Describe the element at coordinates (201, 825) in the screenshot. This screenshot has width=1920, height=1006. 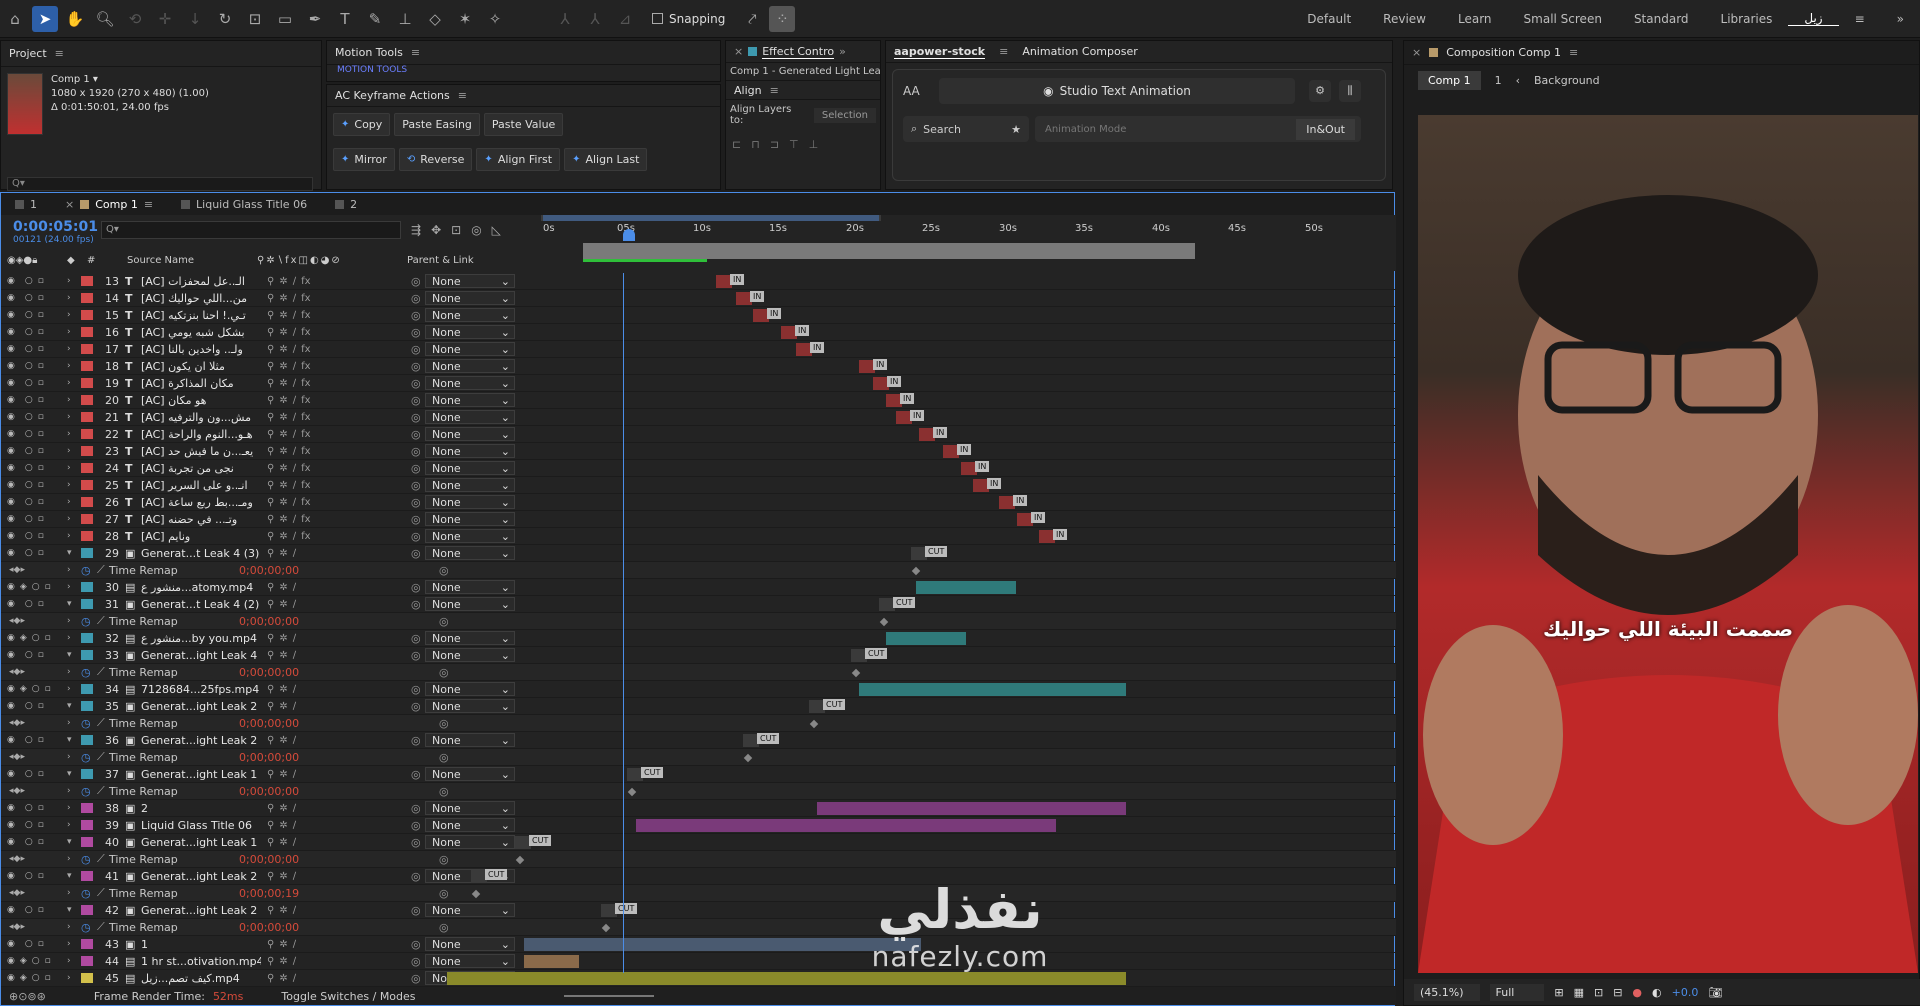
I see `layer-name: Liquid Glass Title 06` at that location.